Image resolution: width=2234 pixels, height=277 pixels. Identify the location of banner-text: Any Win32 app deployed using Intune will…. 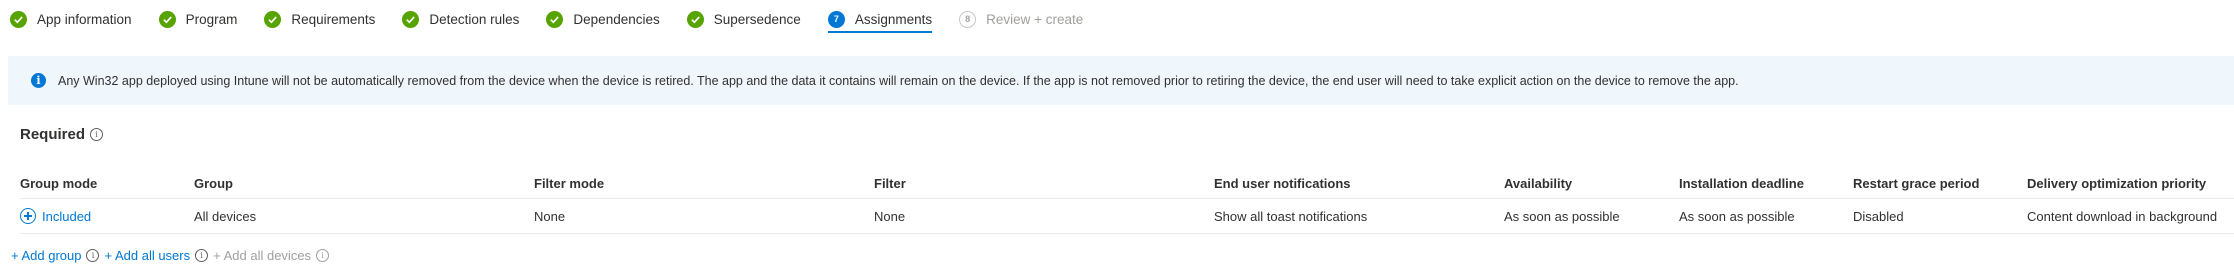
(898, 80).